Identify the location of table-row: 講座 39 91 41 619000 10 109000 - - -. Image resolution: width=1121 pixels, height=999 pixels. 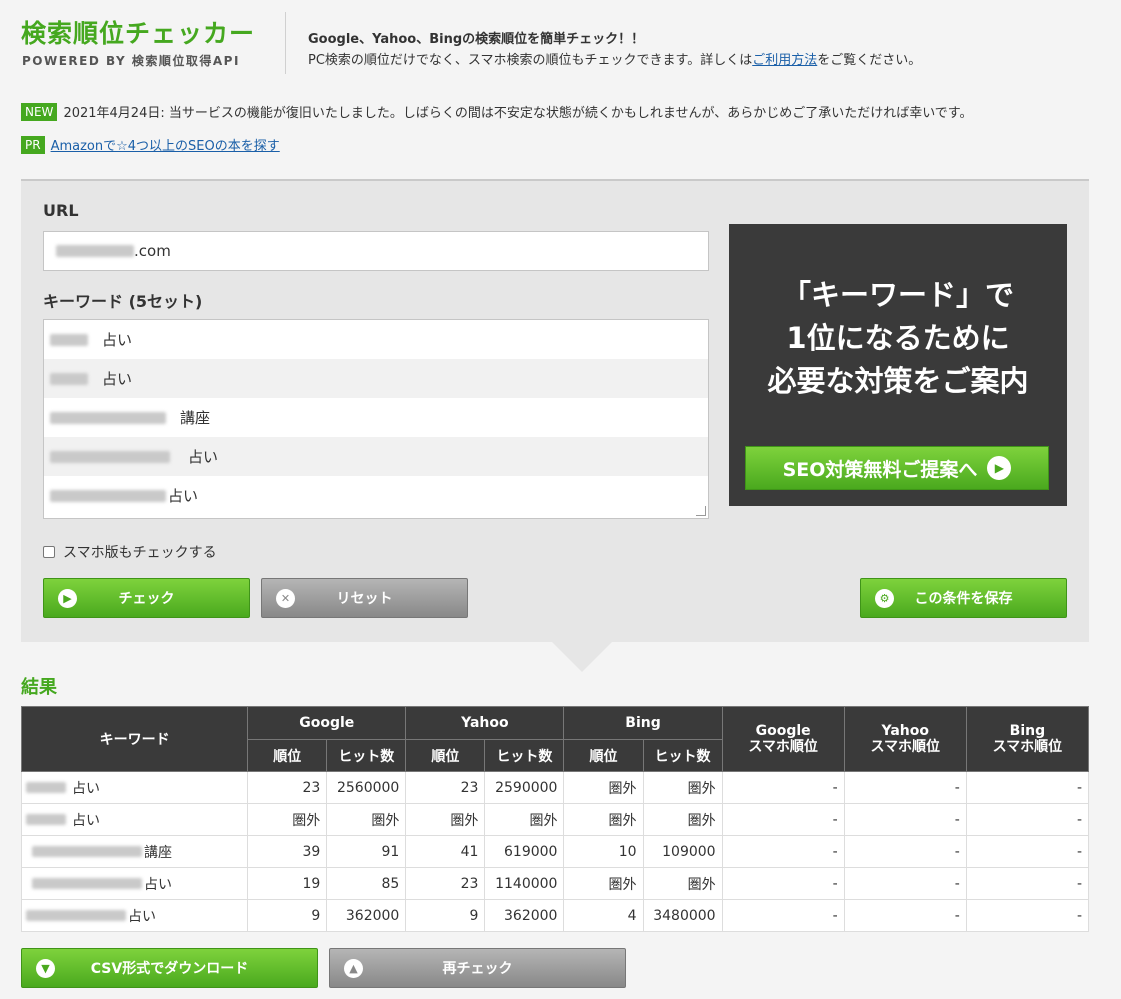
(555, 851).